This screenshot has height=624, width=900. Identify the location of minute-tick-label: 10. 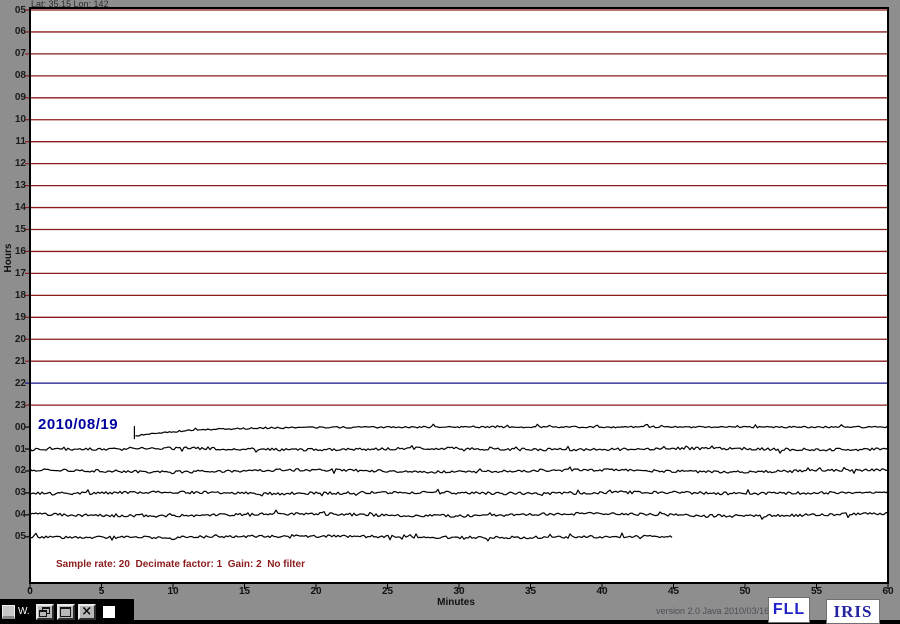
(173, 591).